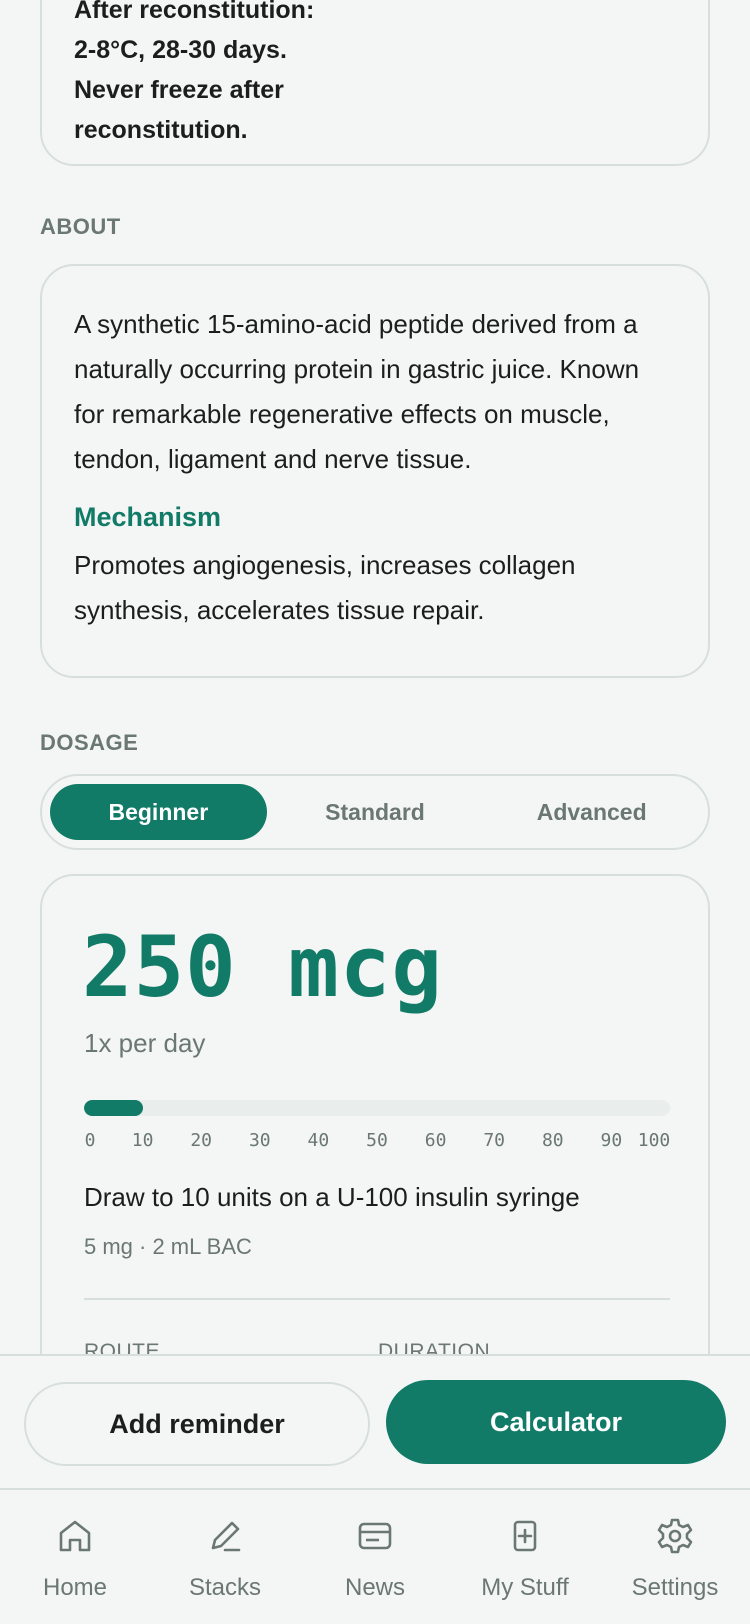  I want to click on route-label: ROUTE, so click(122, 1347).